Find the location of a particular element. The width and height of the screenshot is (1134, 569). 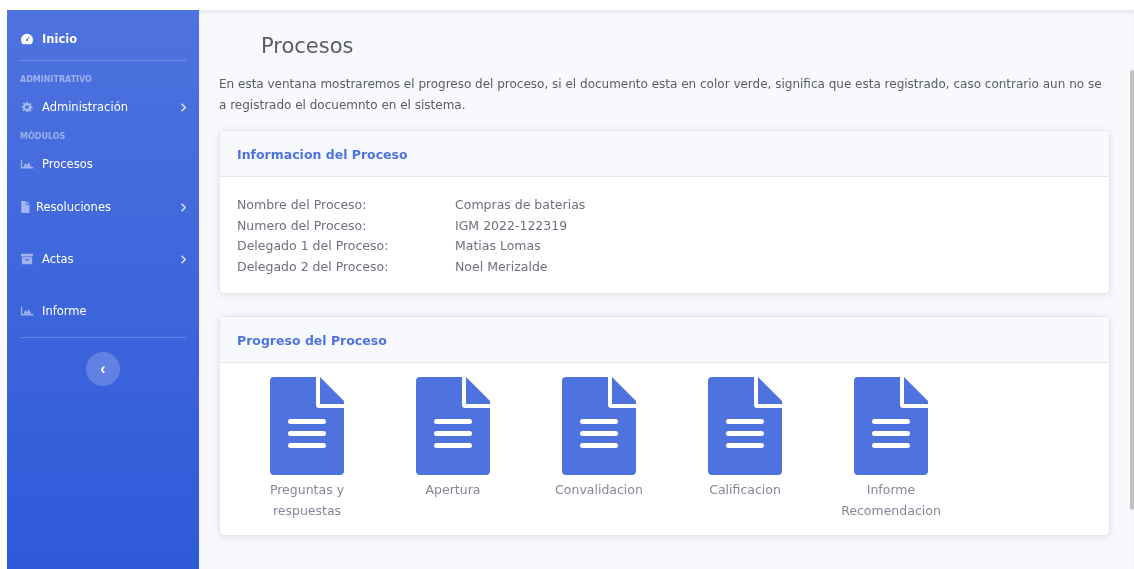

step-label: Apertura is located at coordinates (453, 490).